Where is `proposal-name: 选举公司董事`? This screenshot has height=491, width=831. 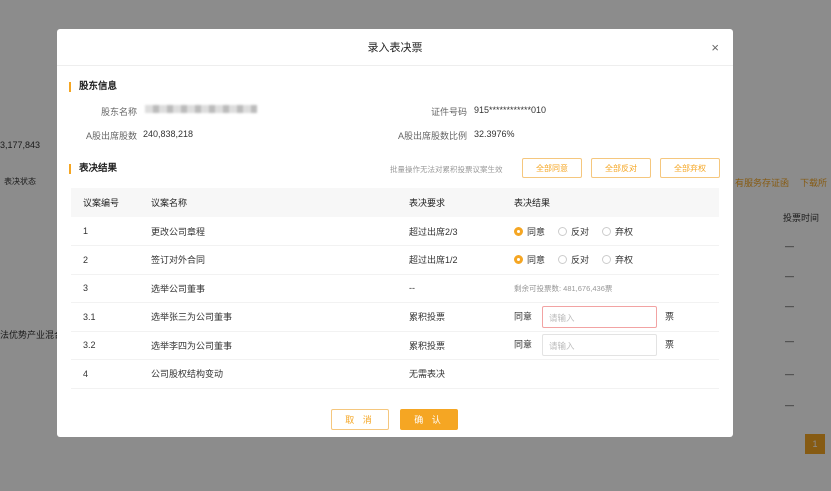
proposal-name: 选举公司董事 is located at coordinates (280, 288).